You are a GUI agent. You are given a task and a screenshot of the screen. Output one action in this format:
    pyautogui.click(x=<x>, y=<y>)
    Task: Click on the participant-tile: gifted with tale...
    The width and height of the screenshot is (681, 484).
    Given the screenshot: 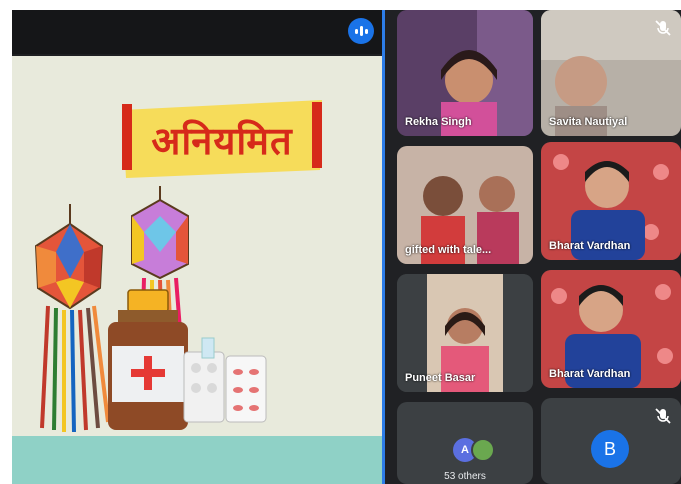 What is the action you would take?
    pyautogui.click(x=465, y=205)
    